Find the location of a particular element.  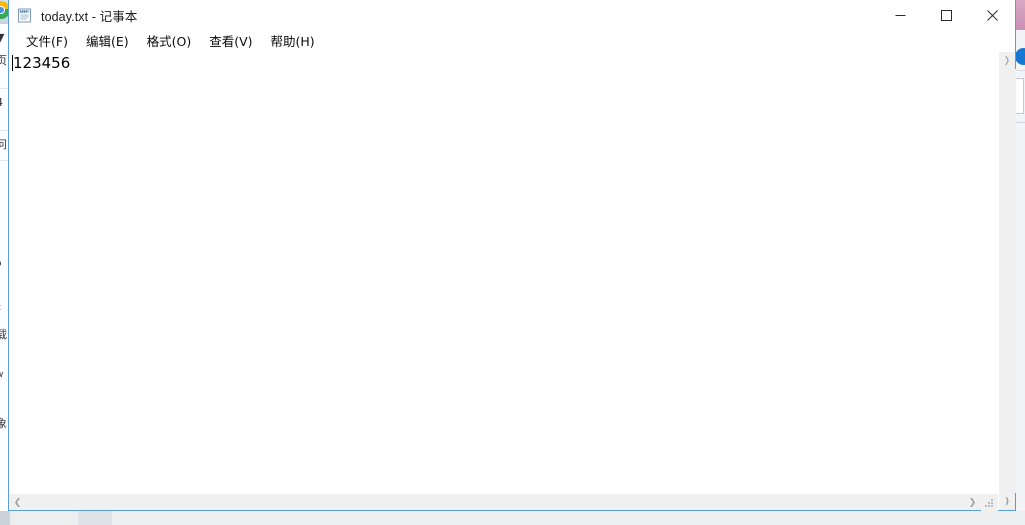

horizontal-scrollbar: ❮ ❯ is located at coordinates (503, 502).